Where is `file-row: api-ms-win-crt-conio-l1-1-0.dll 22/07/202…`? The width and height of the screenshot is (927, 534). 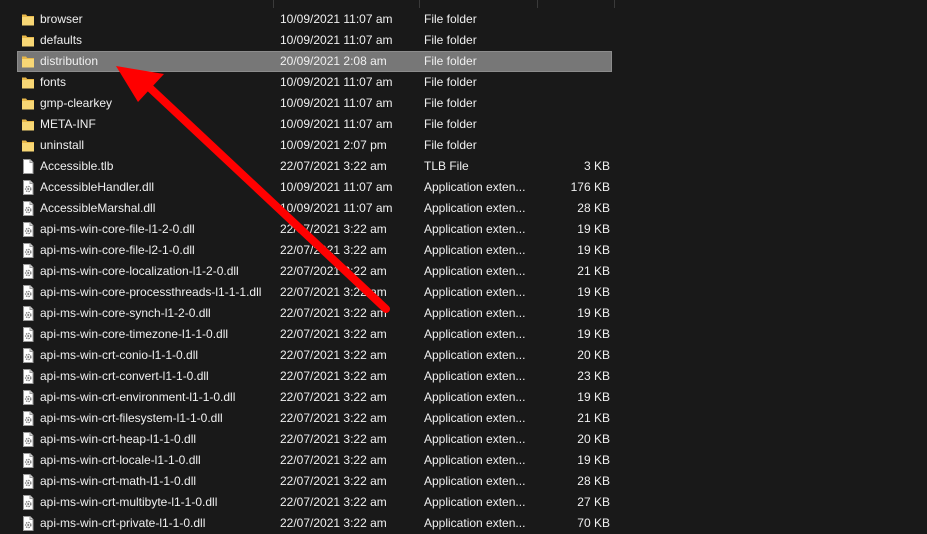
file-row: api-ms-win-crt-conio-l1-1-0.dll 22/07/202… is located at coordinates (463, 355).